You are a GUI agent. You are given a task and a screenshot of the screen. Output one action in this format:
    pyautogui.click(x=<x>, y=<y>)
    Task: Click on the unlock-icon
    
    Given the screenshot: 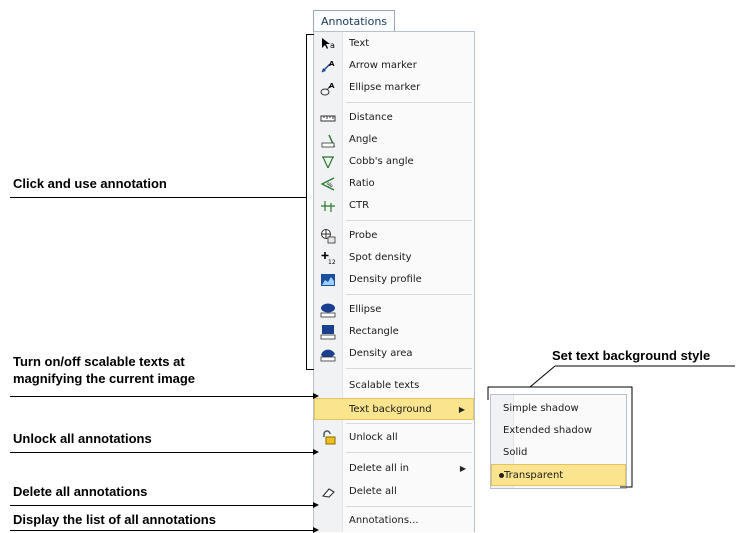 What is the action you would take?
    pyautogui.click(x=329, y=437)
    